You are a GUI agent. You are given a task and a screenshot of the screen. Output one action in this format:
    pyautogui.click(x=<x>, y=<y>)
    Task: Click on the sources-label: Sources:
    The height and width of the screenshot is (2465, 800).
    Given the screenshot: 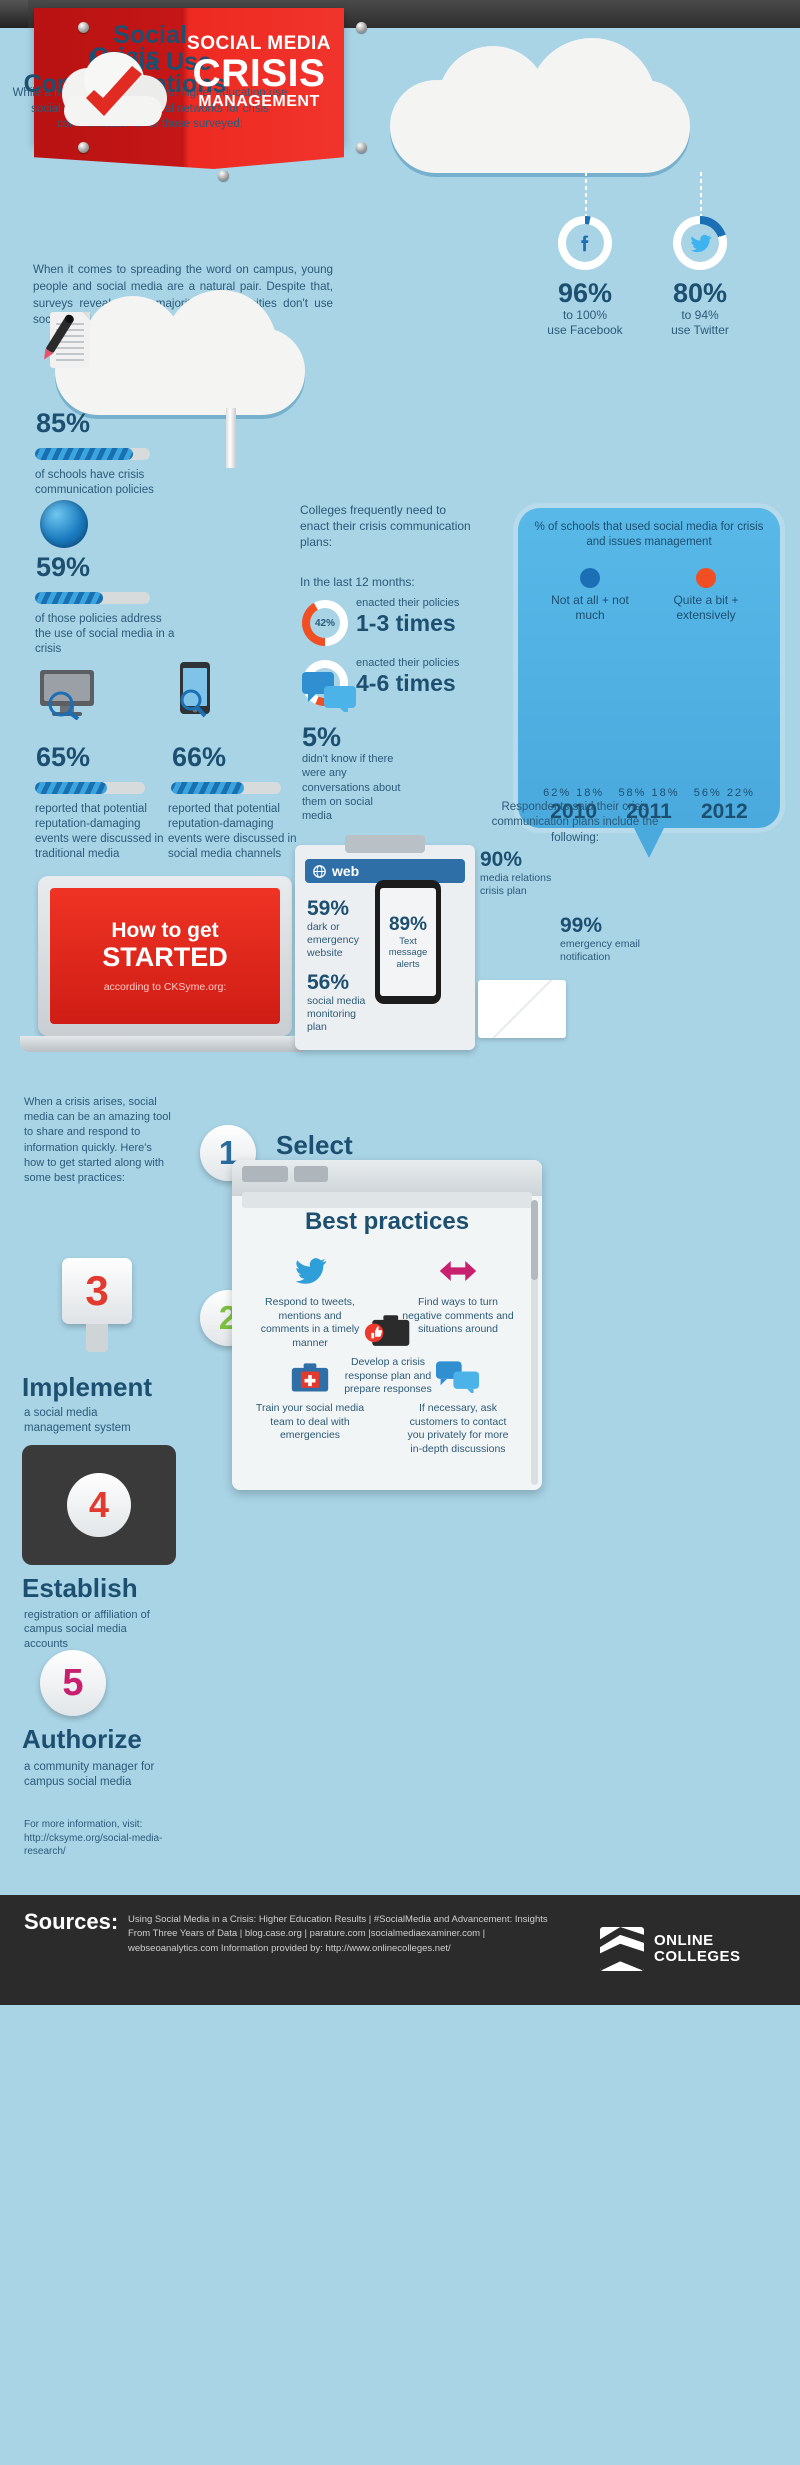 What is the action you would take?
    pyautogui.click(x=71, y=1921)
    